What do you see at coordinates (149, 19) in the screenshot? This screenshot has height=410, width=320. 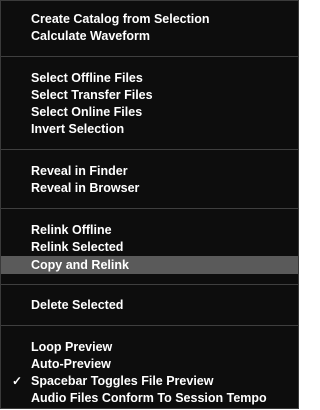 I see `menu-item-create-catalog: Create Catalog from Selection` at bounding box center [149, 19].